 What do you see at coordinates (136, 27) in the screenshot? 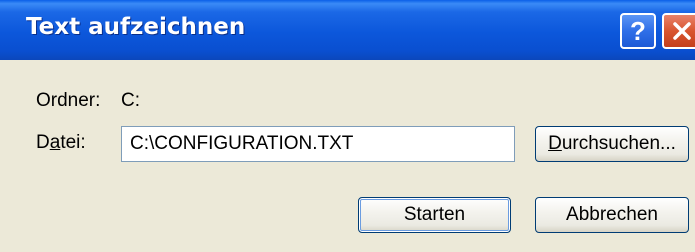
I see `dialog-title: Text aufzeichnen` at bounding box center [136, 27].